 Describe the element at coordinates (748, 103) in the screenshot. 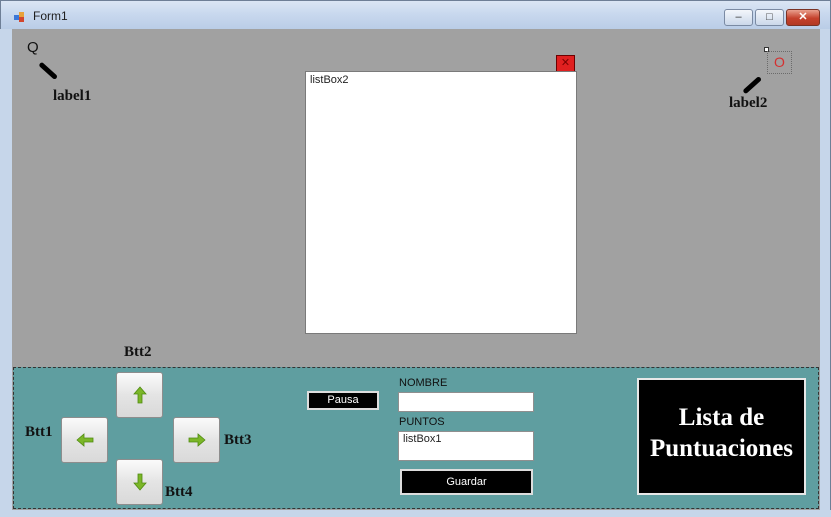

I see `label2: label2` at that location.